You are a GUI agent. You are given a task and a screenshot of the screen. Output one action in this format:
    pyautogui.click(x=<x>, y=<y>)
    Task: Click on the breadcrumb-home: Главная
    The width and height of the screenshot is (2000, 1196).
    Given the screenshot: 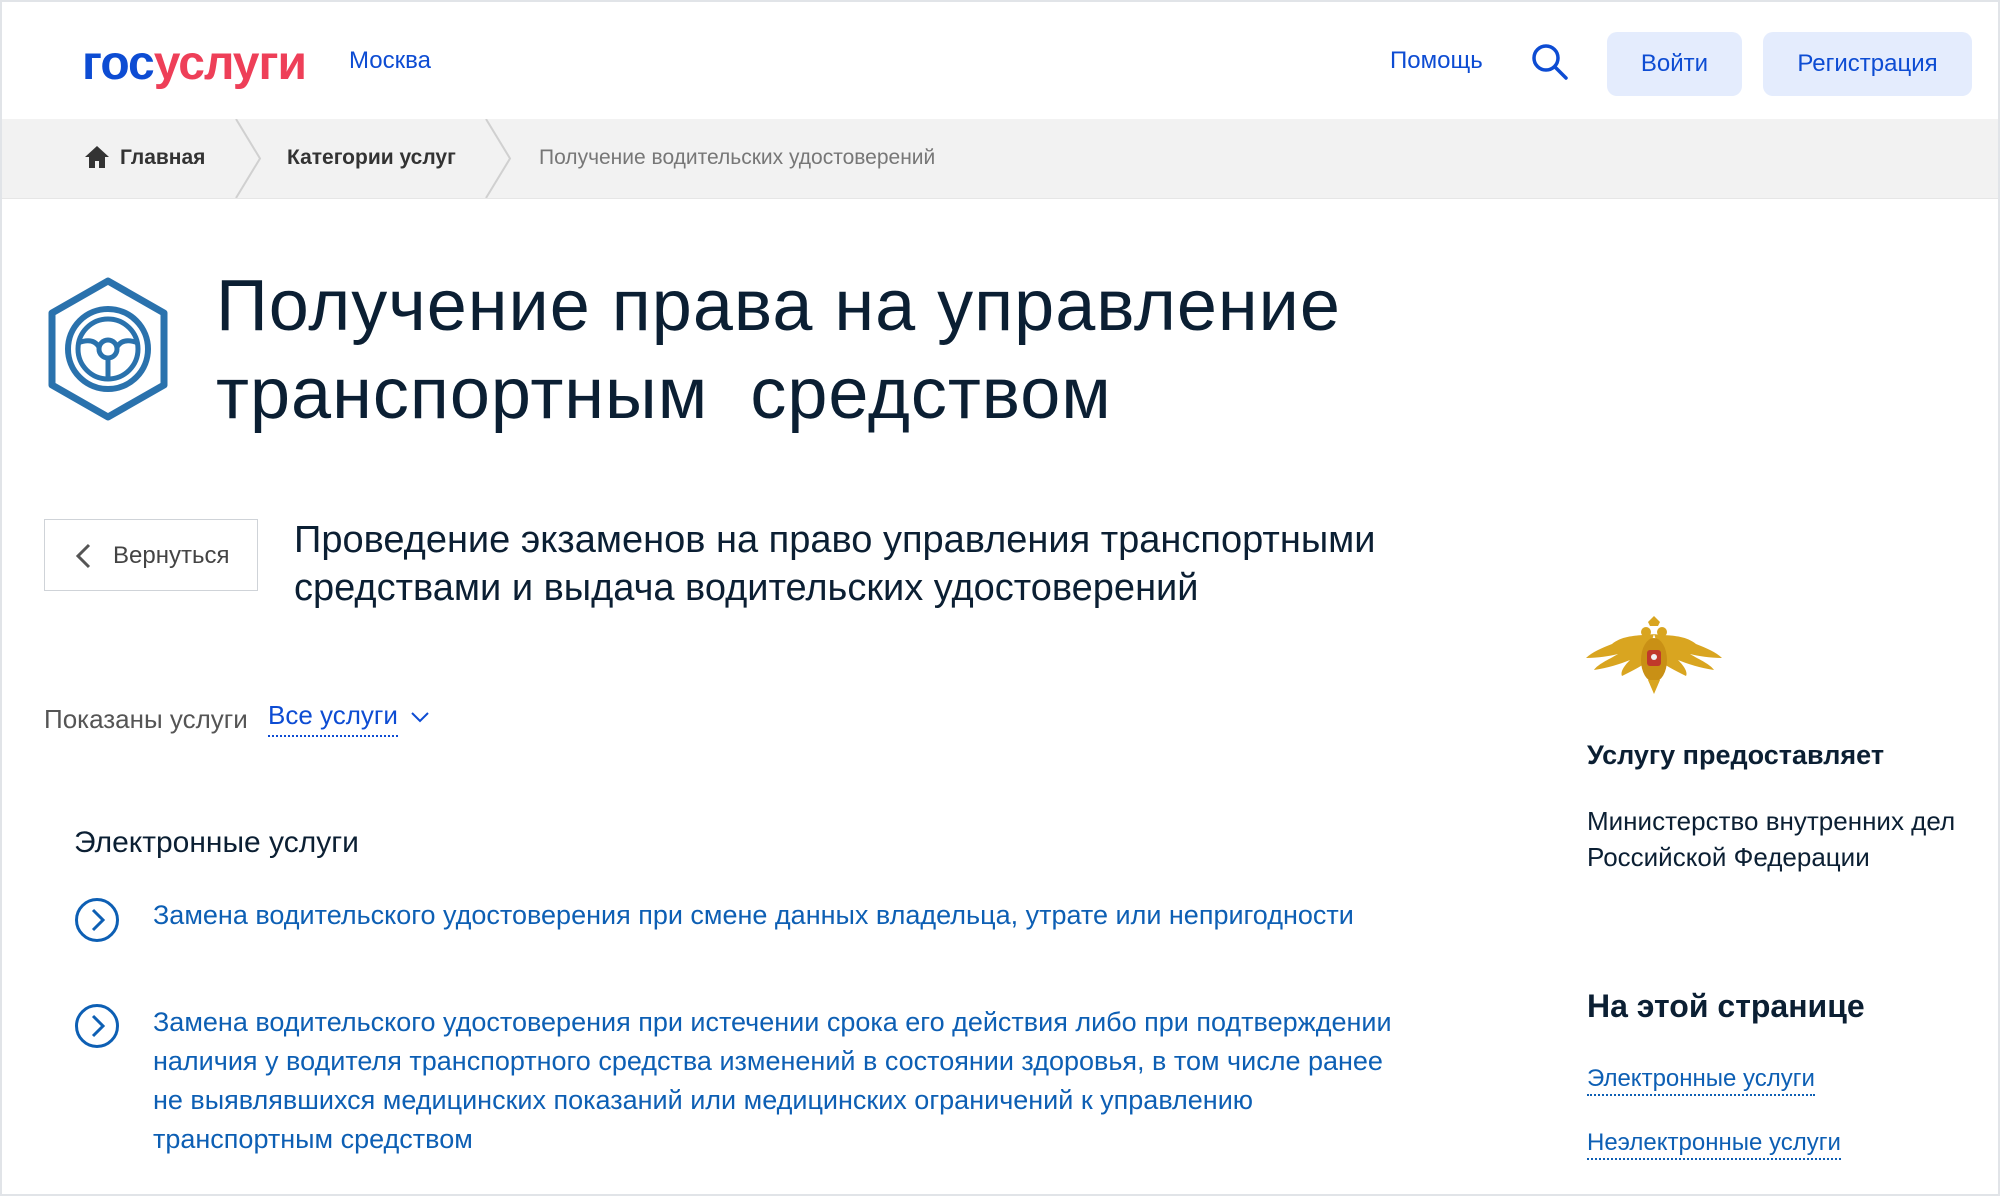 What is the action you would take?
    pyautogui.click(x=162, y=158)
    